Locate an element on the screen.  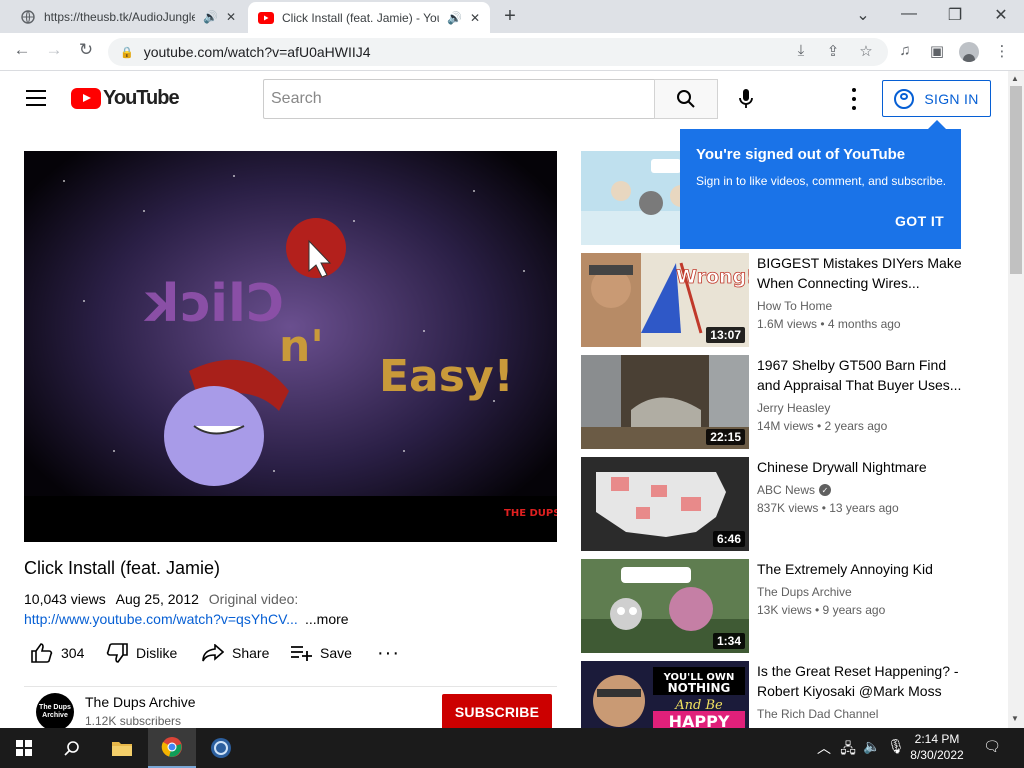
rec-thumbnail: 22:15 is located at coordinates (665, 402).